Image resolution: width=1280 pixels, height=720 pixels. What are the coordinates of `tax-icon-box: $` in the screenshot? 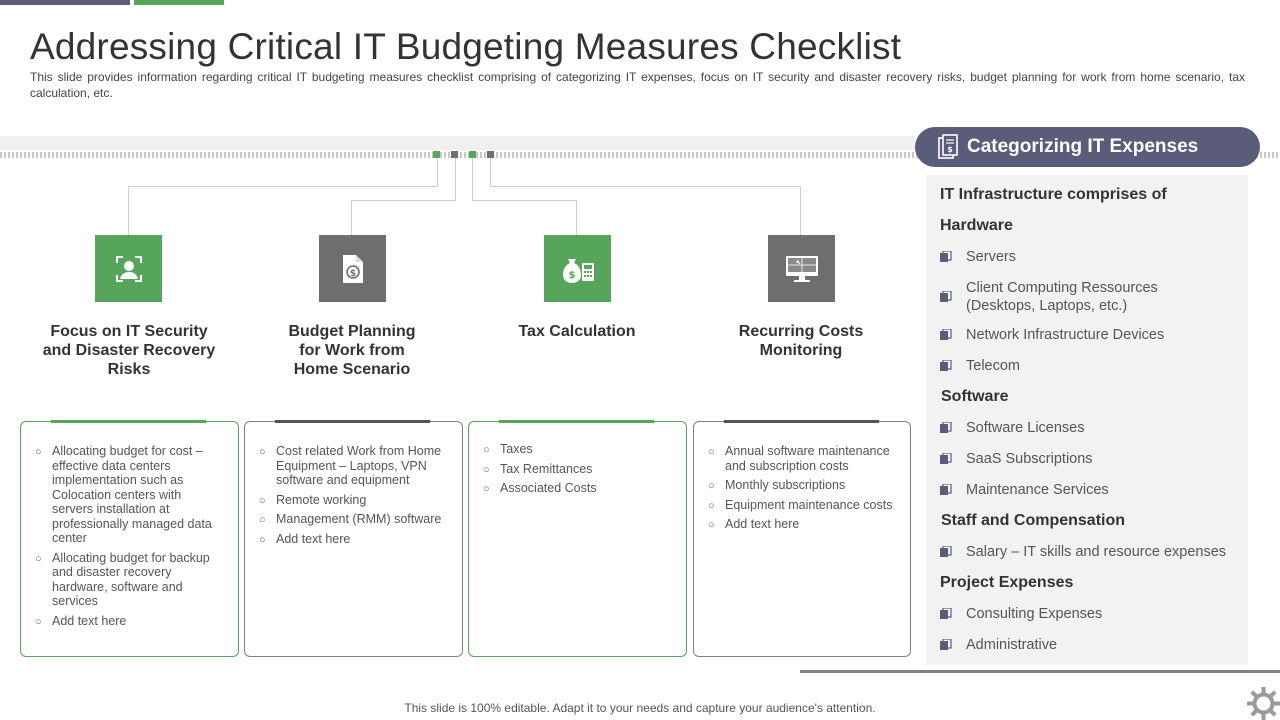 It's located at (577, 268).